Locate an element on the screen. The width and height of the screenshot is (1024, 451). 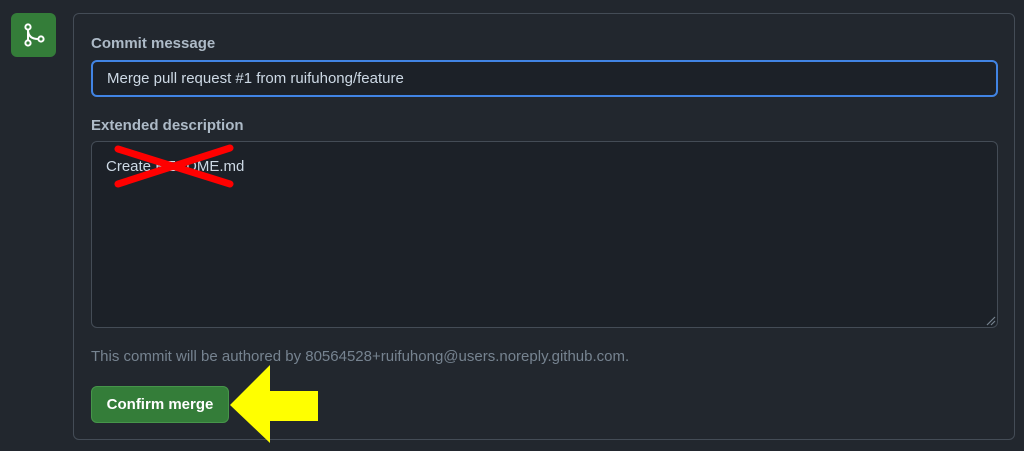
merge-badge is located at coordinates (33, 35).